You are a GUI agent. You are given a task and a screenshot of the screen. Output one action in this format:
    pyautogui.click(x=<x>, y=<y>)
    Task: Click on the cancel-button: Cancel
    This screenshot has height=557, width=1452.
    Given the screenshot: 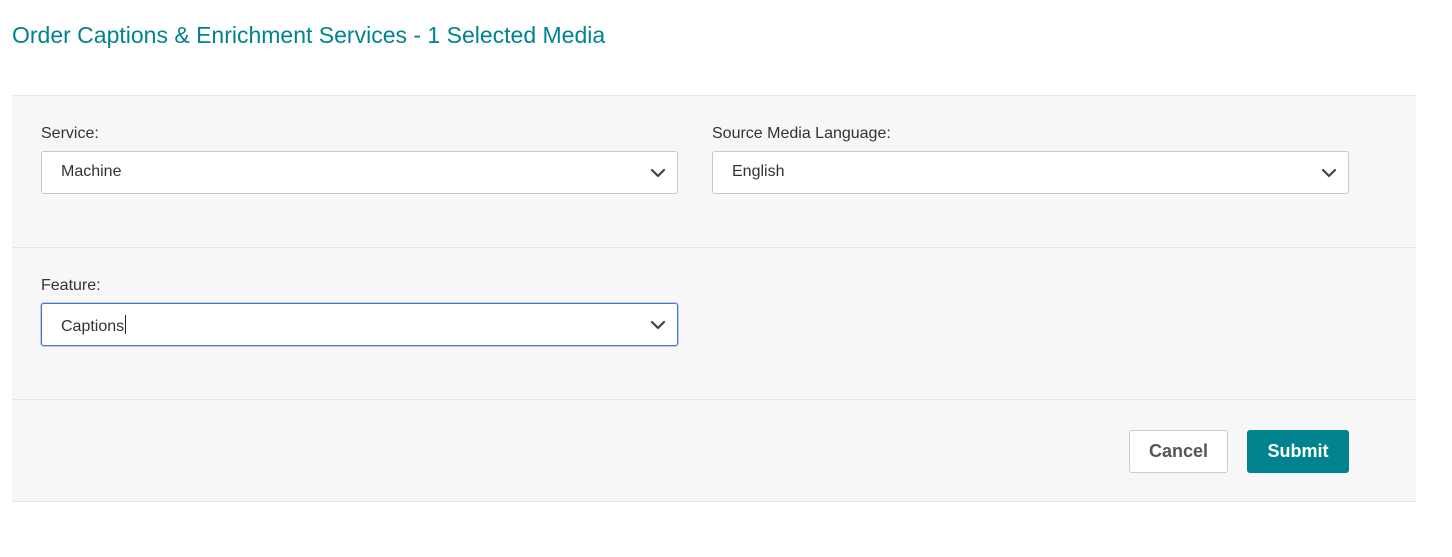 What is the action you would take?
    pyautogui.click(x=1178, y=451)
    